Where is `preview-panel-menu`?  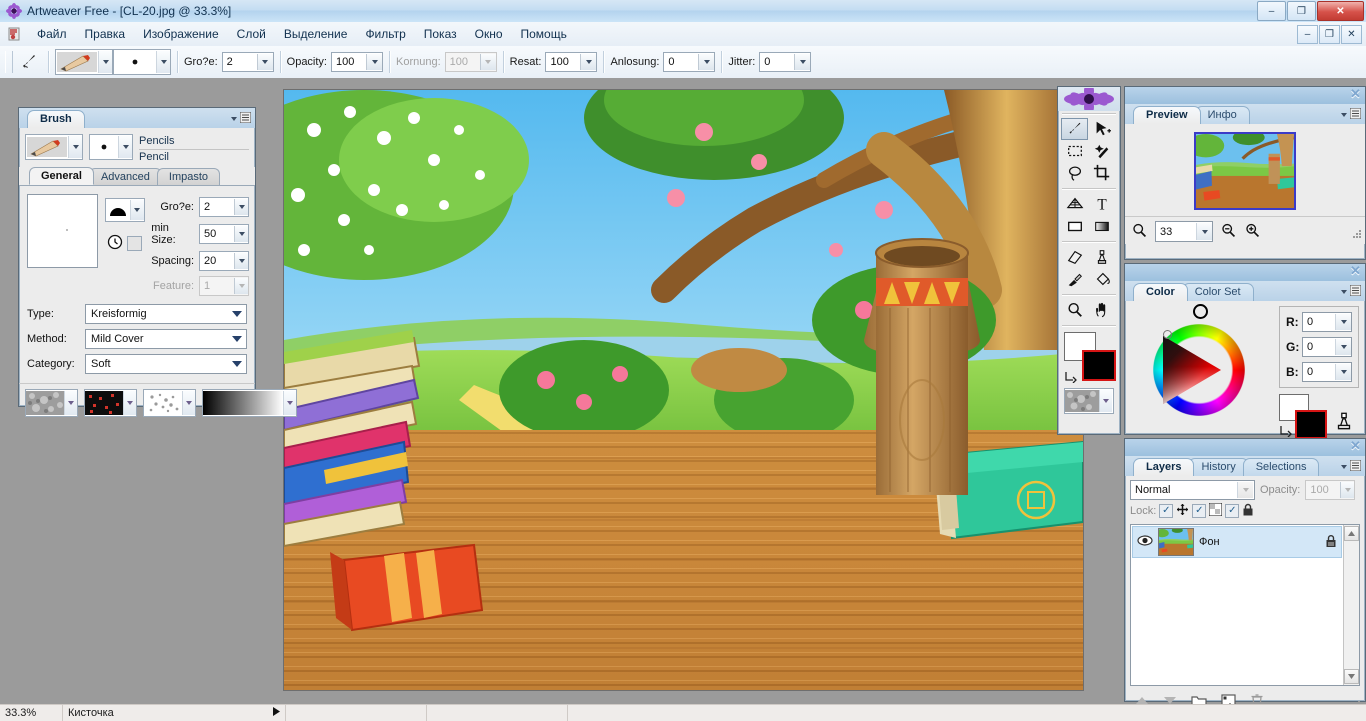 preview-panel-menu is located at coordinates (1351, 114).